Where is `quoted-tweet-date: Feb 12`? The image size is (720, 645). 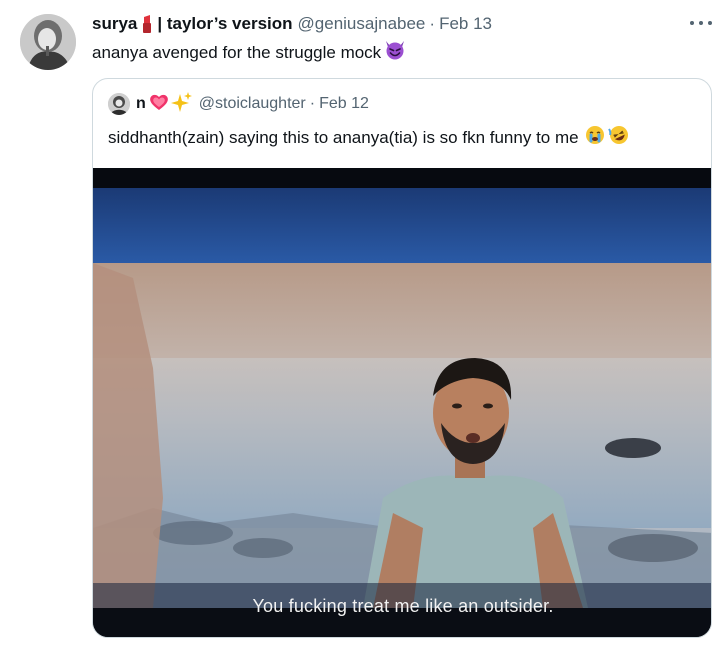 quoted-tweet-date: Feb 12 is located at coordinates (344, 103).